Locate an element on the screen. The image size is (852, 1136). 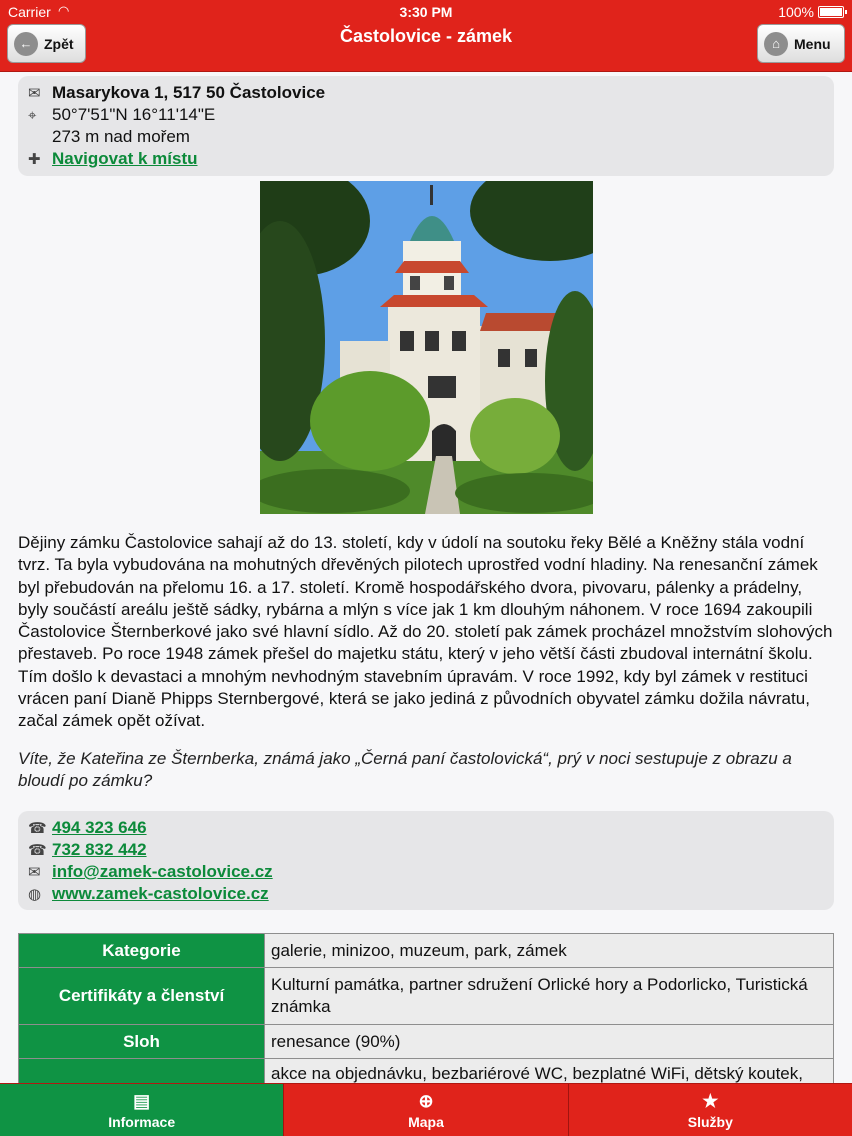
tab-mapa: ⊕ Mapa is located at coordinates (426, 1110).